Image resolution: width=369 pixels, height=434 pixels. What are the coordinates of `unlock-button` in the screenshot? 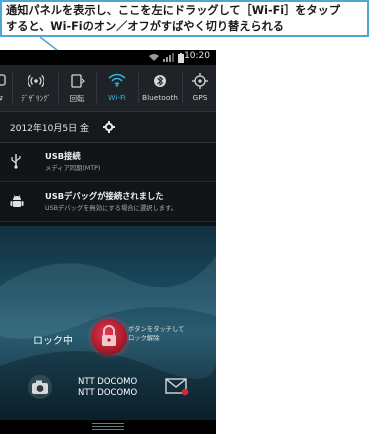 It's located at (109, 337).